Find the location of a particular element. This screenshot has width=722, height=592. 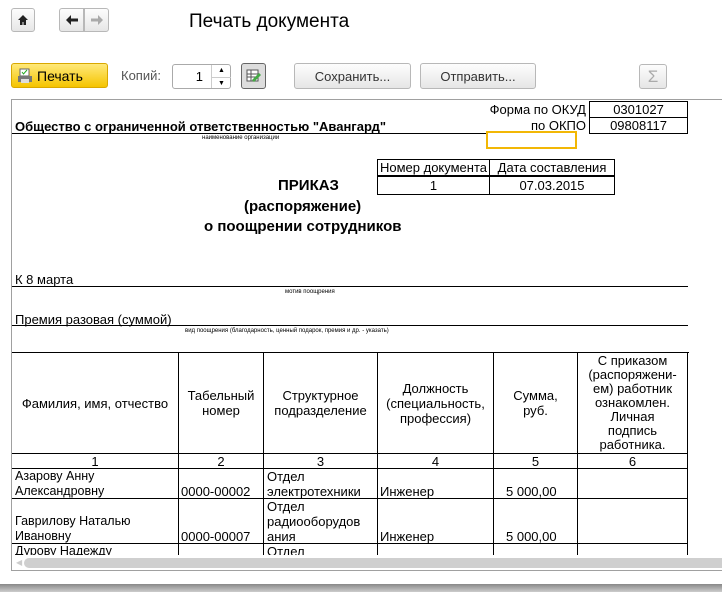

row-2-pos: Инженер is located at coordinates (436, 521).